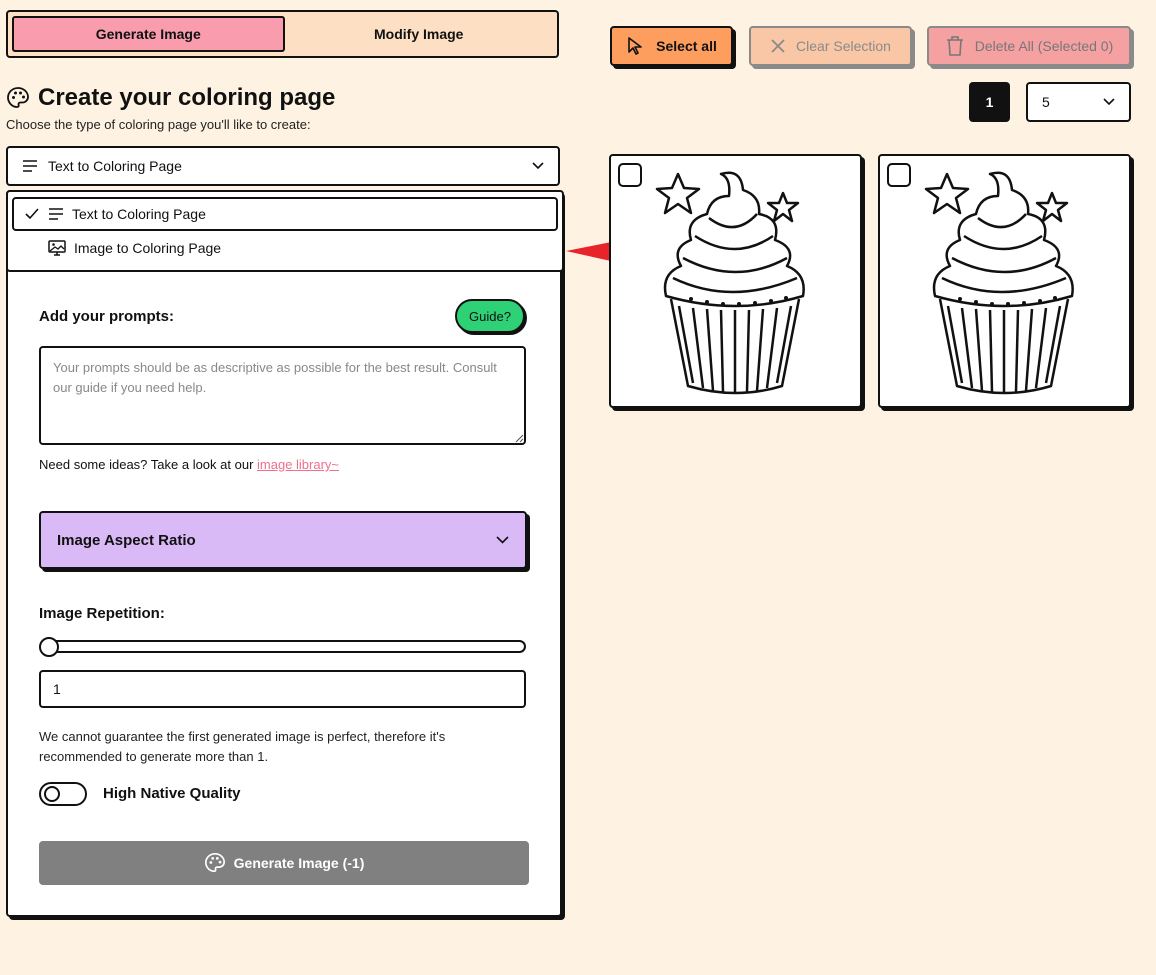 Image resolution: width=1156 pixels, height=975 pixels. What do you see at coordinates (283, 540) in the screenshot?
I see `aspect-ratio-accordion: Image Aspect Ratio` at bounding box center [283, 540].